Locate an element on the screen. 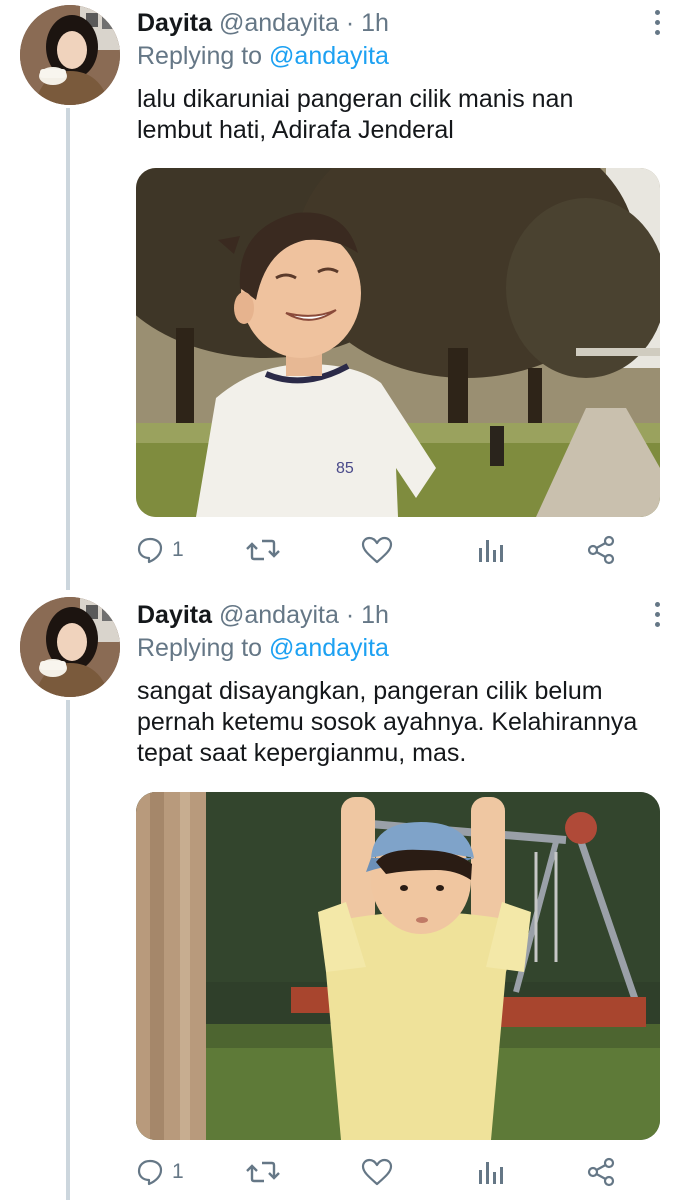 This screenshot has height=1200, width=699. shirt-text: 85 is located at coordinates (345, 468).